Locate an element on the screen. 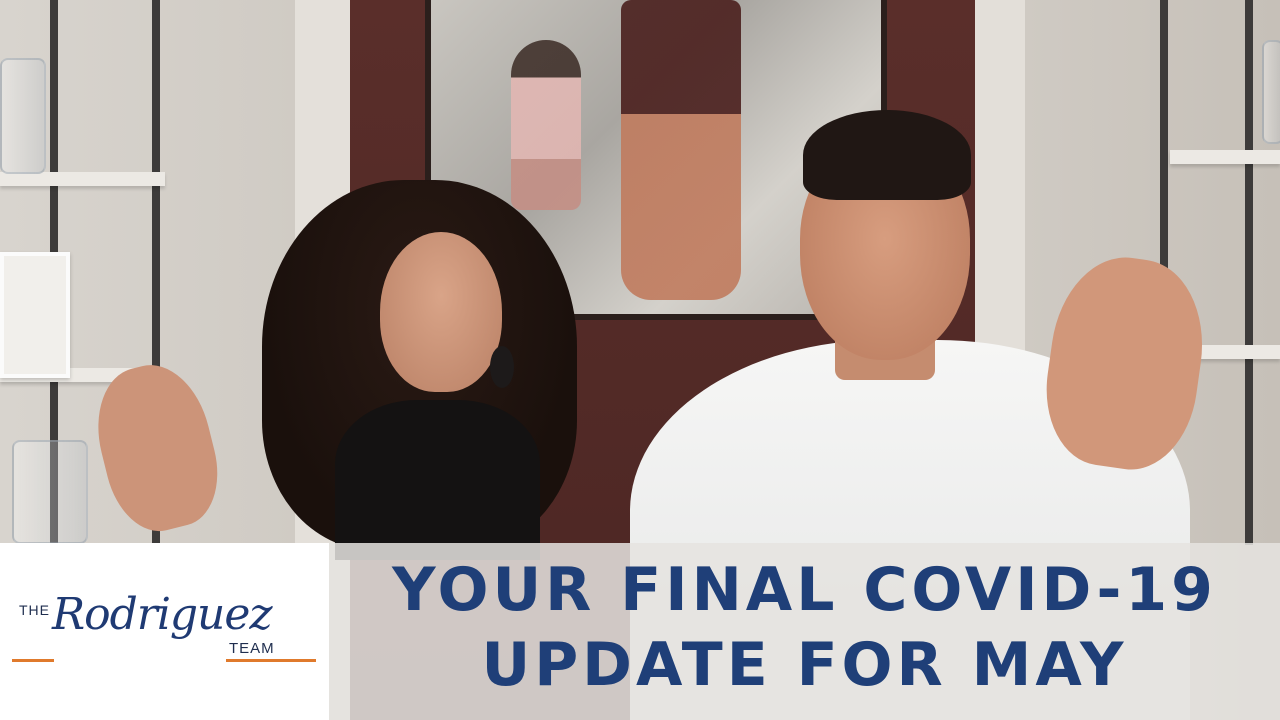 The image size is (1280, 720). woman-face is located at coordinates (441, 312).